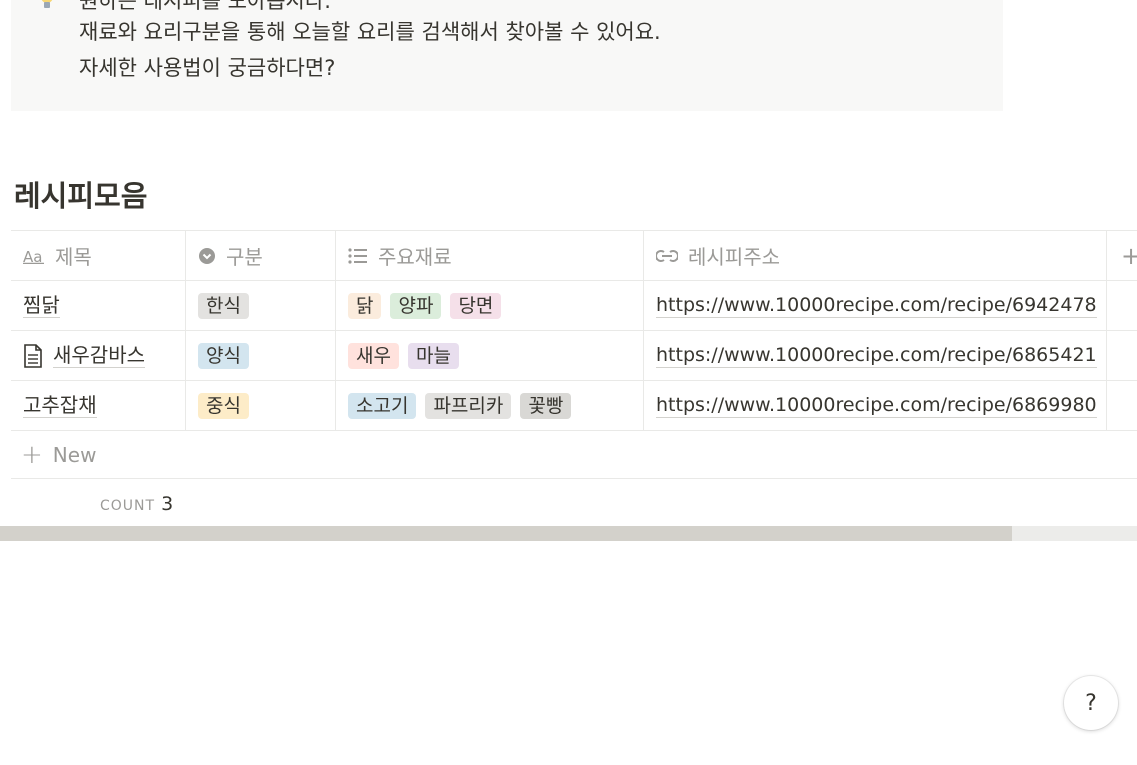  I want to click on count-footer: COUNT 3, so click(136, 504).